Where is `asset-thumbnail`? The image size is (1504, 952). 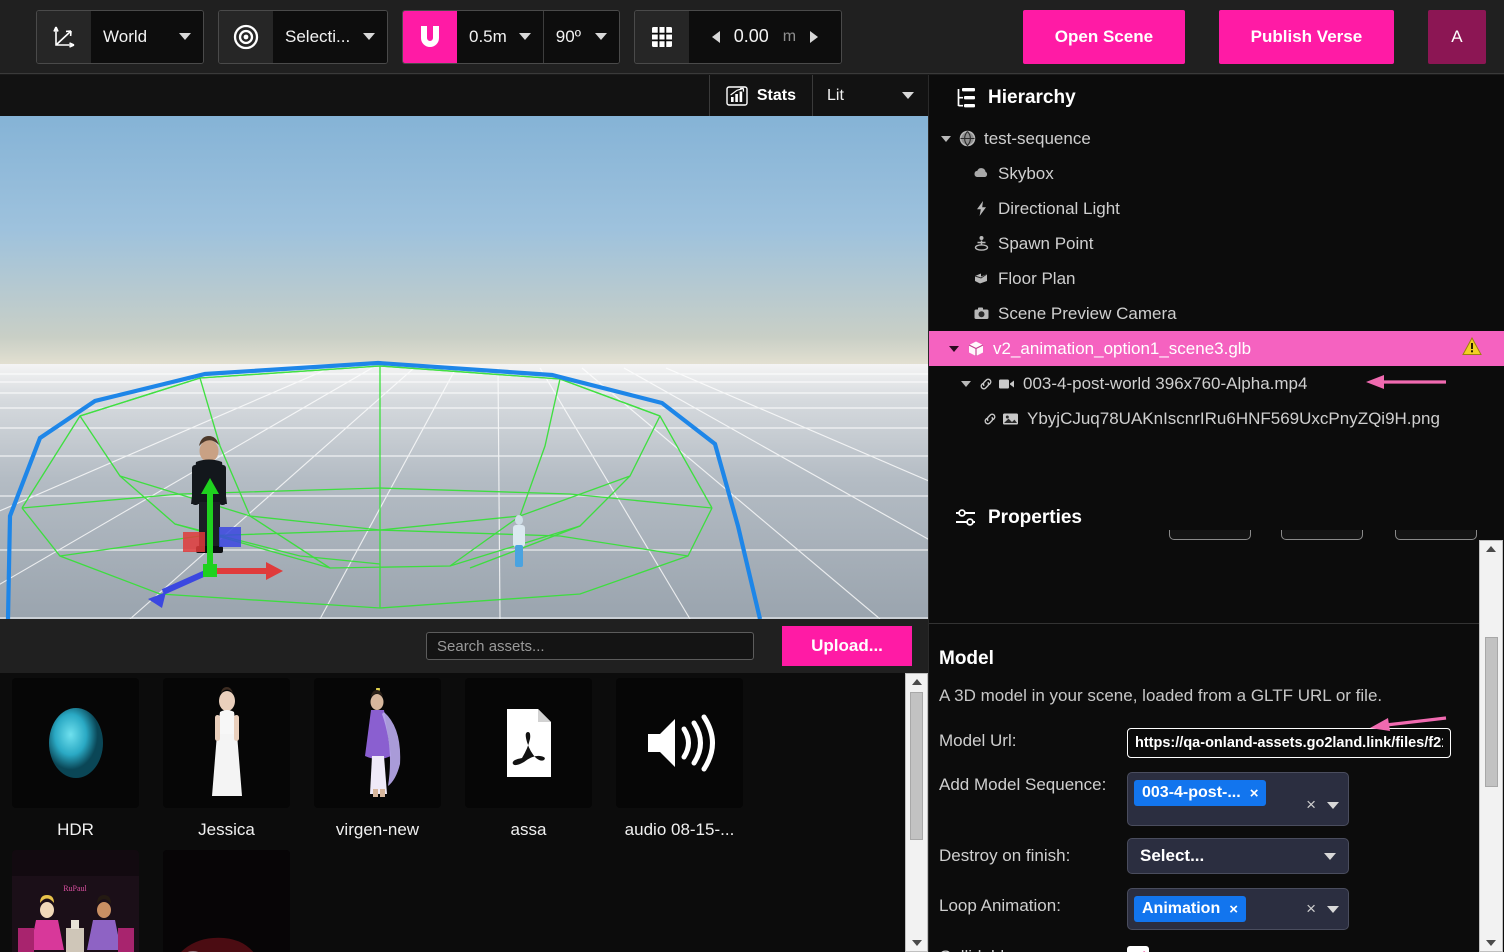 asset-thumbnail is located at coordinates (679, 743).